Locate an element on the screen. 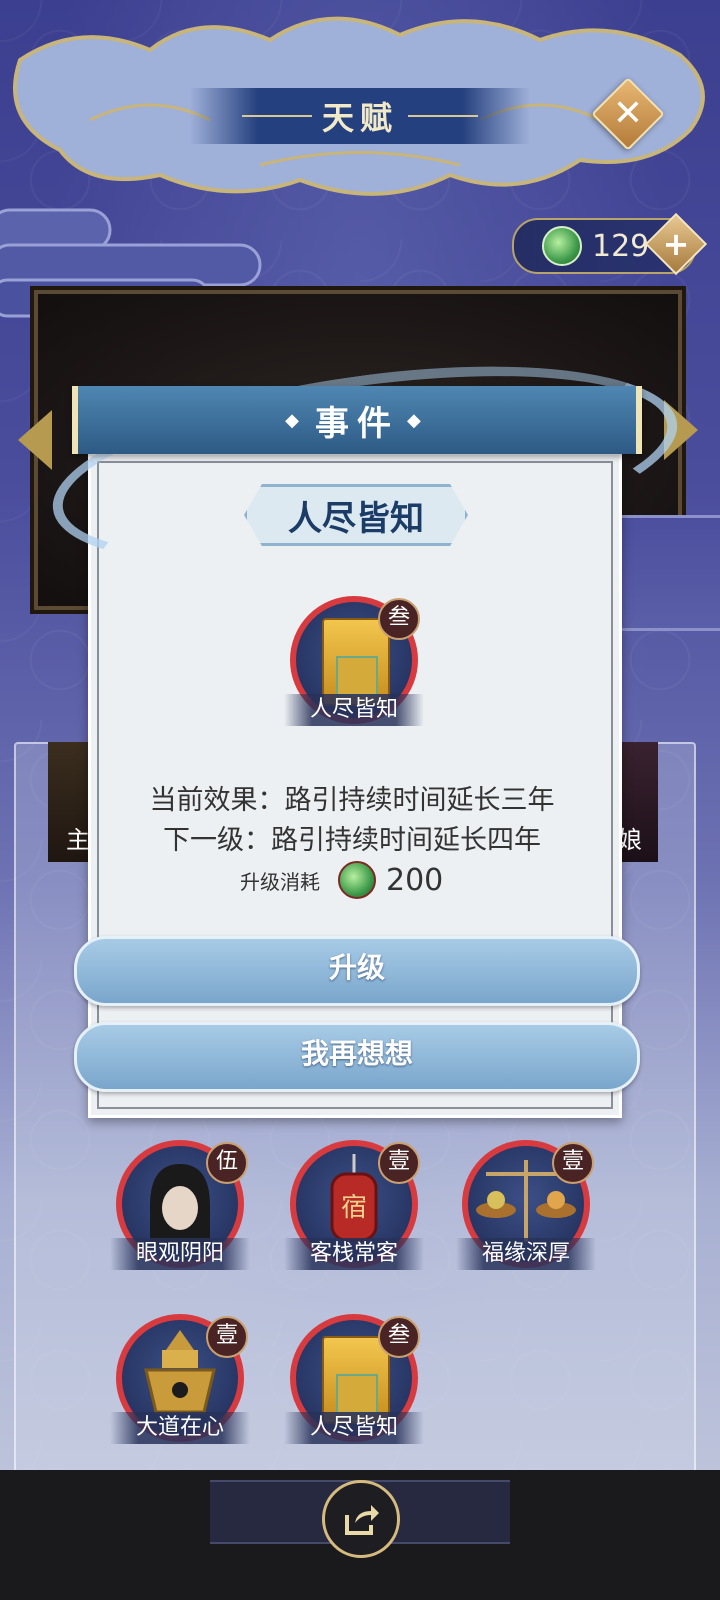  item-level-badge: 叁 is located at coordinates (399, 619).